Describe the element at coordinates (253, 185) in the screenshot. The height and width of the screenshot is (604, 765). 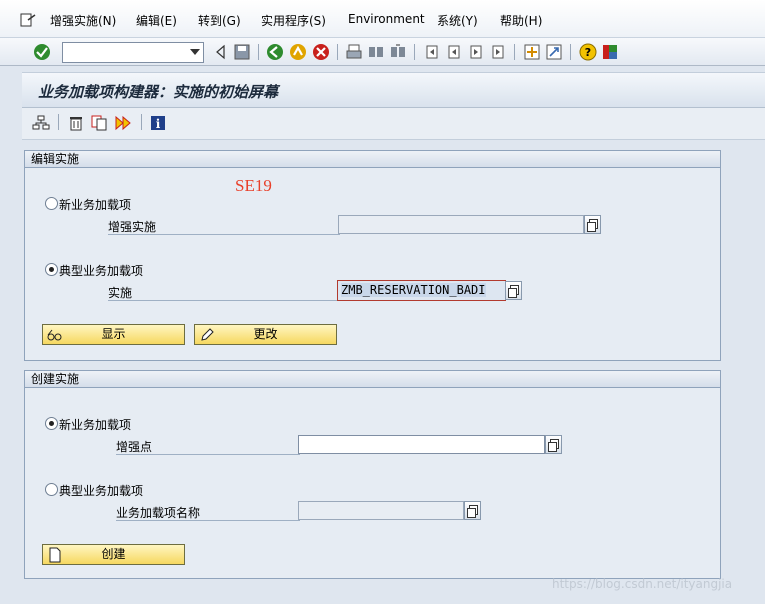
I see `se19-annotation: SE19` at that location.